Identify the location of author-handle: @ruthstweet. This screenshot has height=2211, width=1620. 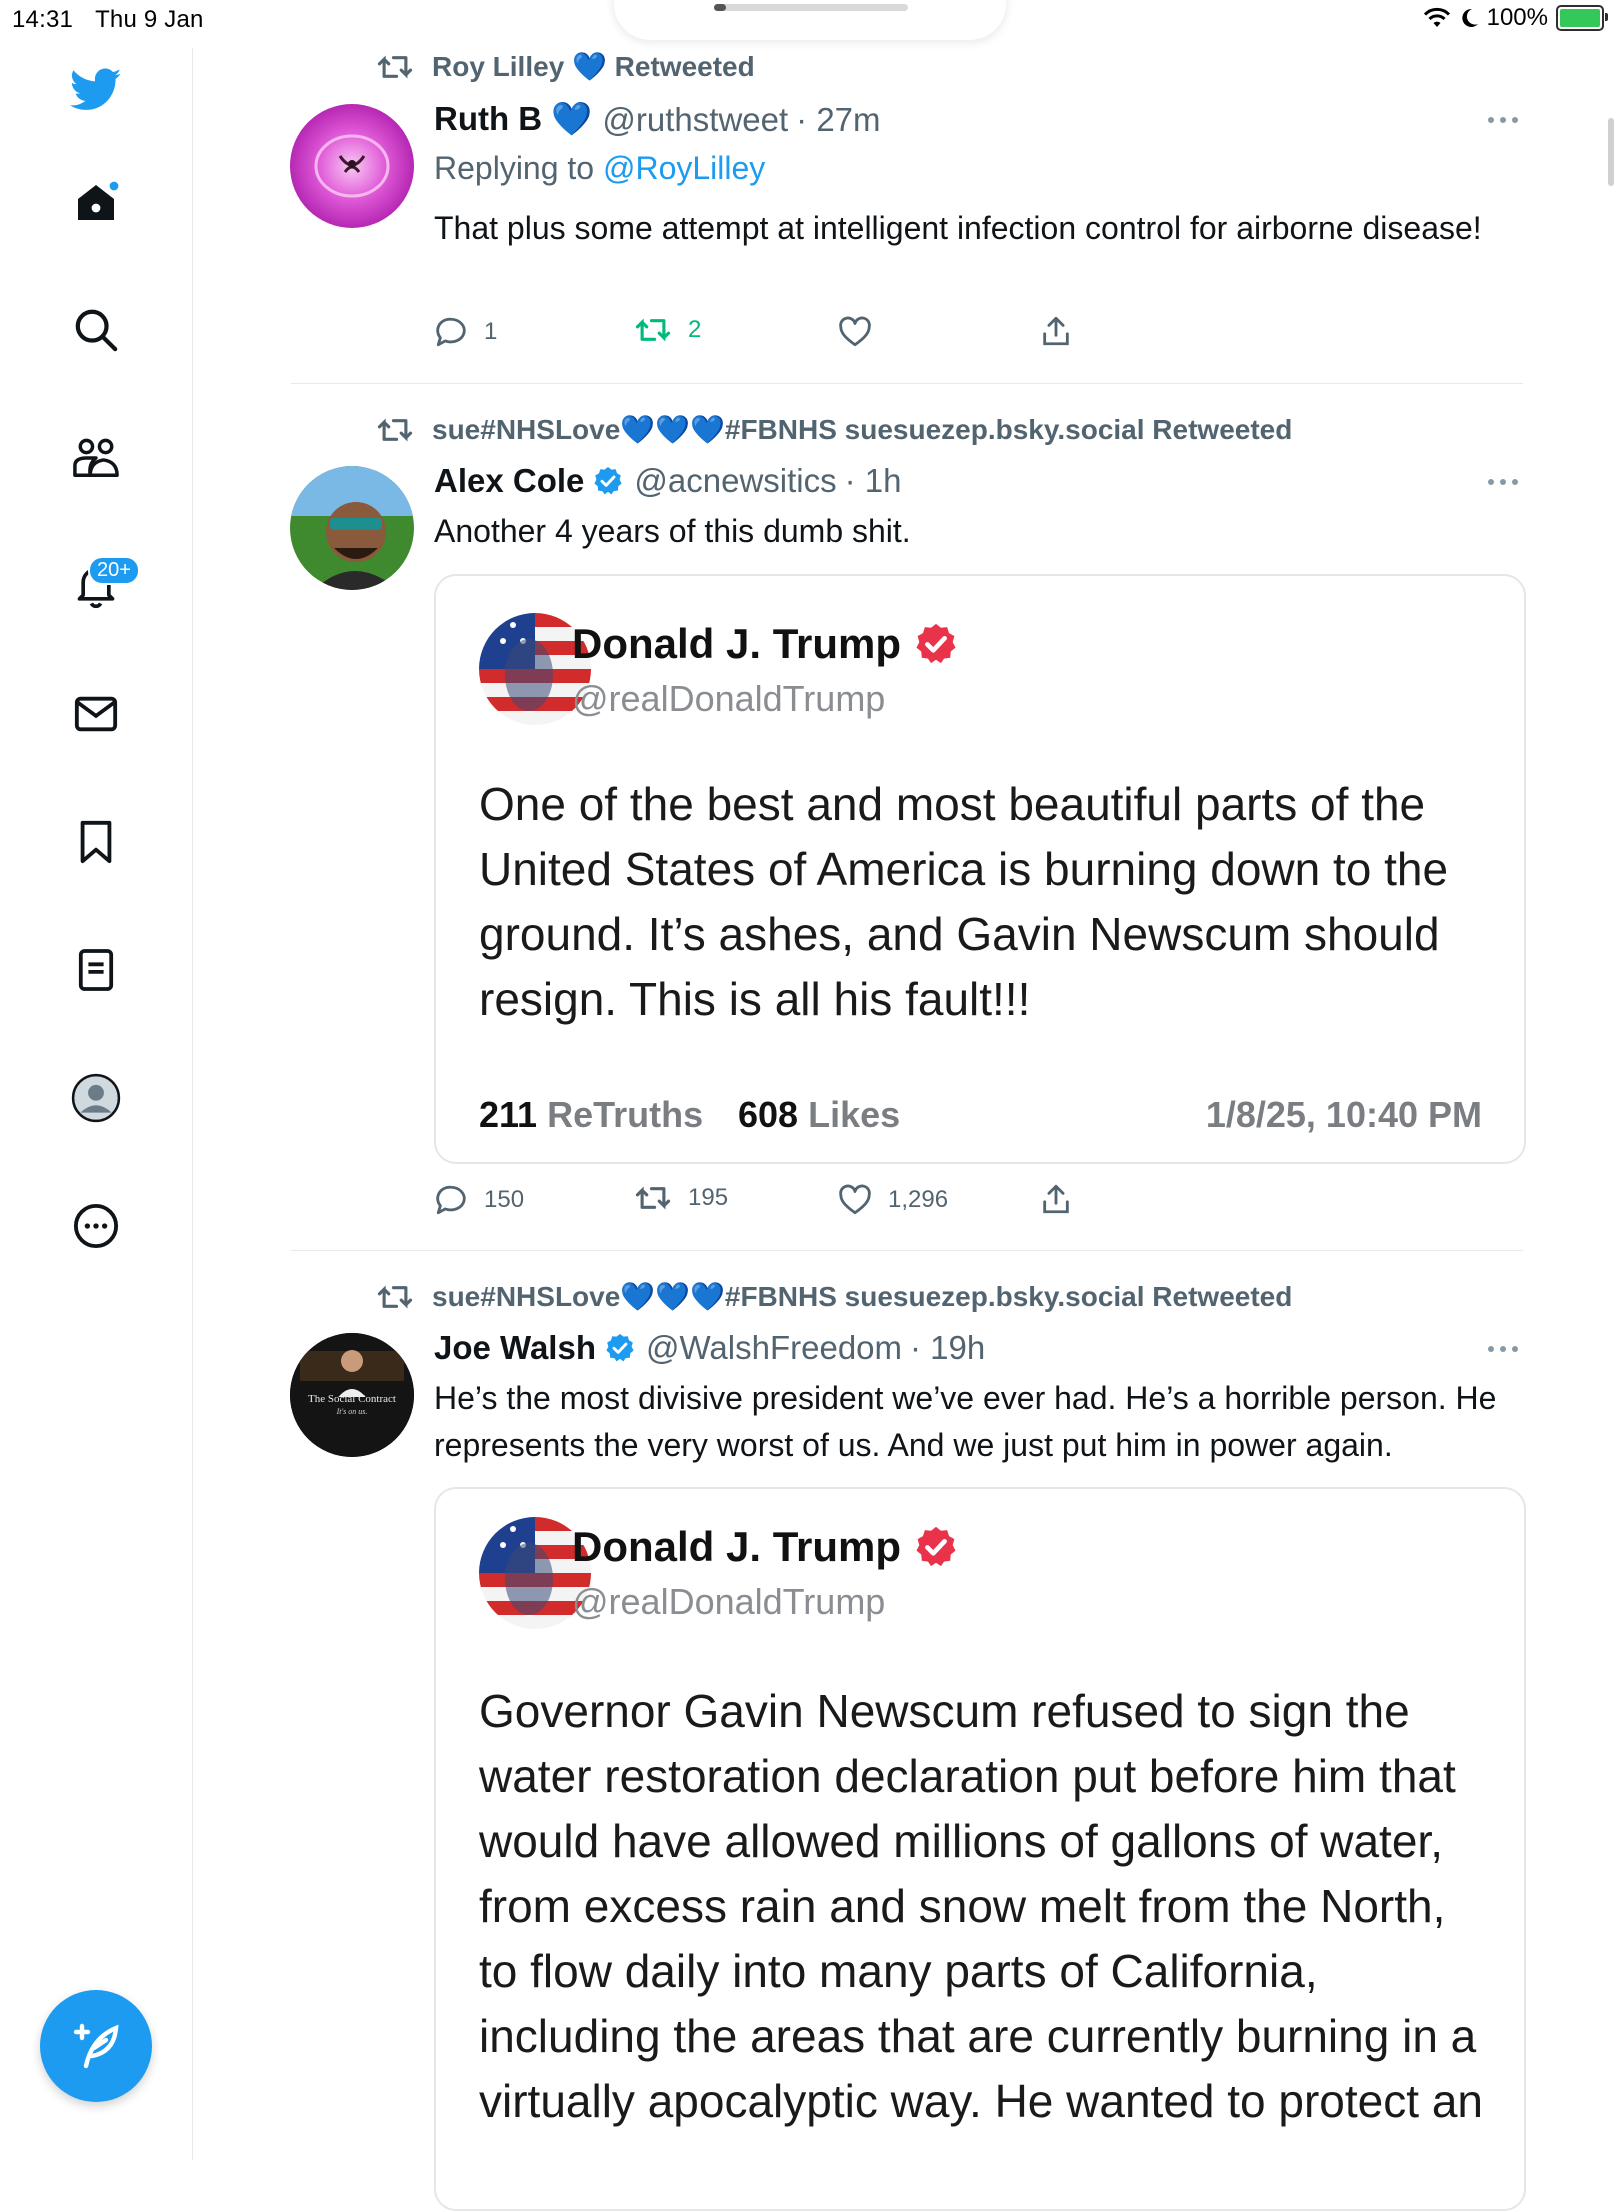
(695, 120).